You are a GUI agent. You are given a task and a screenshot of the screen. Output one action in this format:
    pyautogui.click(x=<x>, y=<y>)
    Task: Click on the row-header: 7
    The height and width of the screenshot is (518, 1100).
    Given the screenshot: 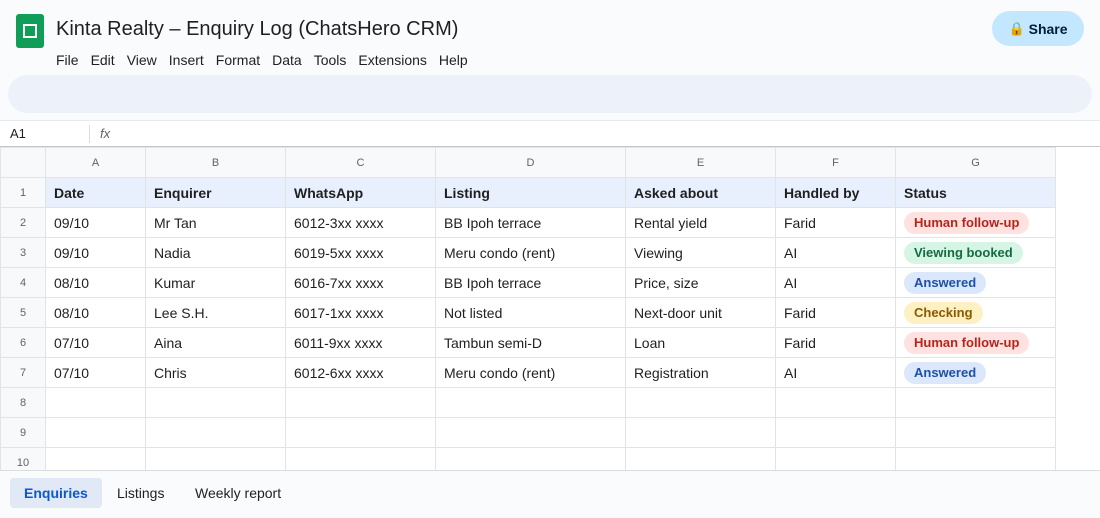 What is the action you would take?
    pyautogui.click(x=23, y=372)
    